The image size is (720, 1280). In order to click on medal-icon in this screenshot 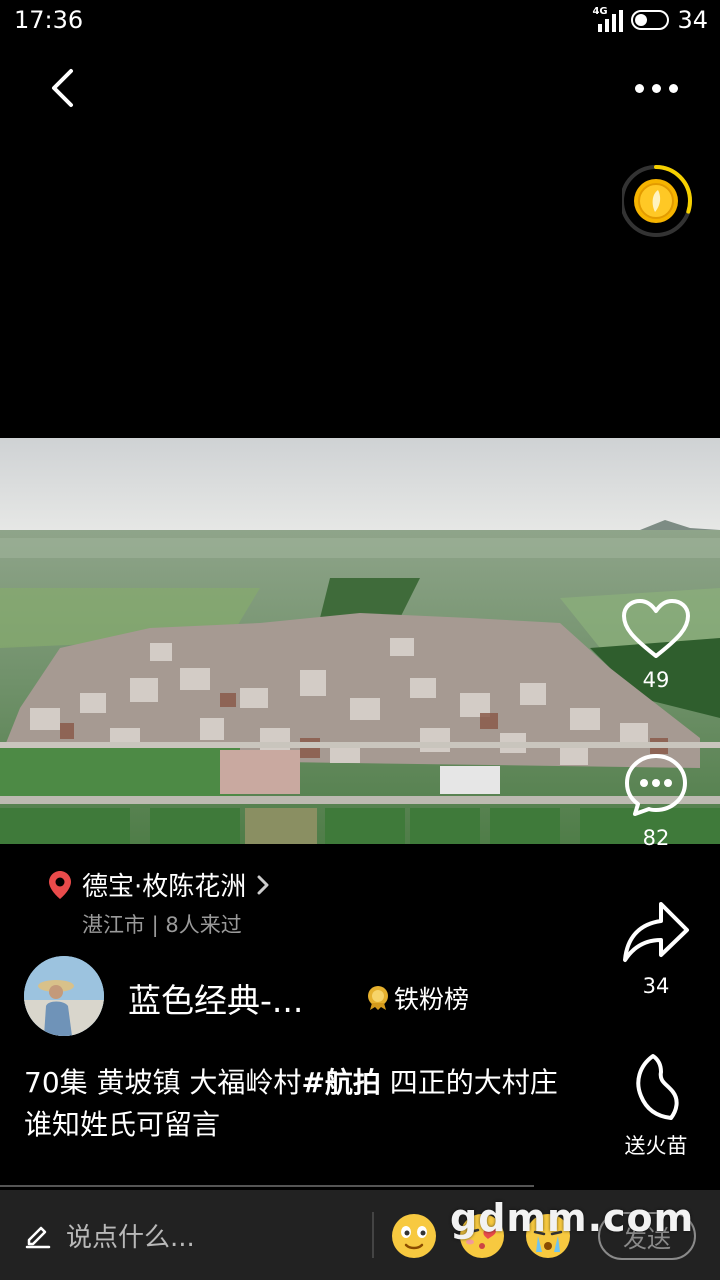, I will do `click(378, 998)`.